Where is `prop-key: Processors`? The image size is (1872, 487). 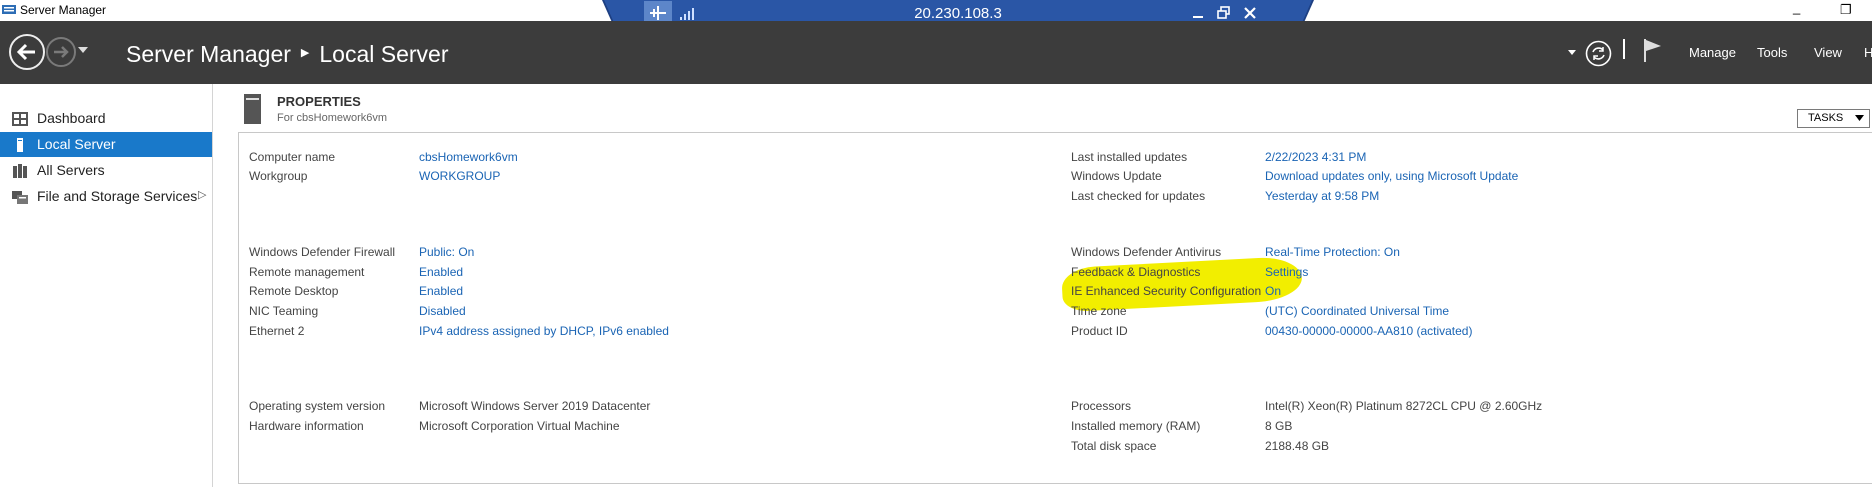 prop-key: Processors is located at coordinates (1101, 406).